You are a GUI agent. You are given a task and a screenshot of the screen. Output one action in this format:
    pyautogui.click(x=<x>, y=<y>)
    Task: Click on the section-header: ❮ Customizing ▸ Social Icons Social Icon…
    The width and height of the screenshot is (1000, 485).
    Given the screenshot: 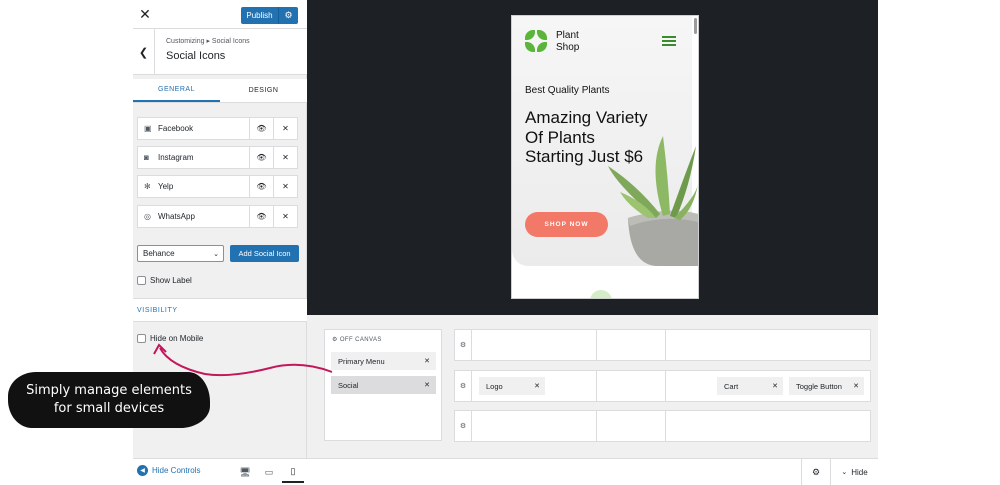 What is the action you would take?
    pyautogui.click(x=220, y=52)
    